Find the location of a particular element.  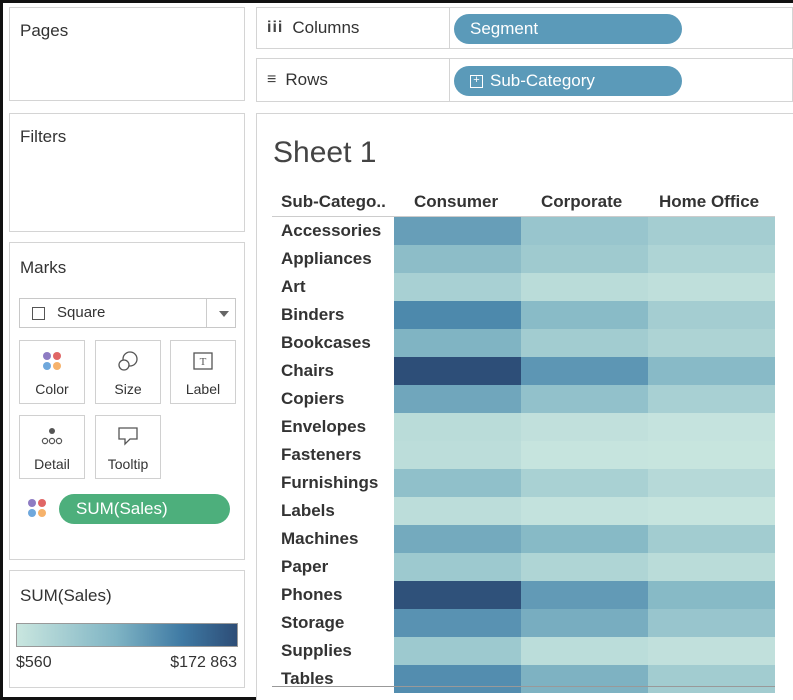

row-label: Paper is located at coordinates (304, 567).